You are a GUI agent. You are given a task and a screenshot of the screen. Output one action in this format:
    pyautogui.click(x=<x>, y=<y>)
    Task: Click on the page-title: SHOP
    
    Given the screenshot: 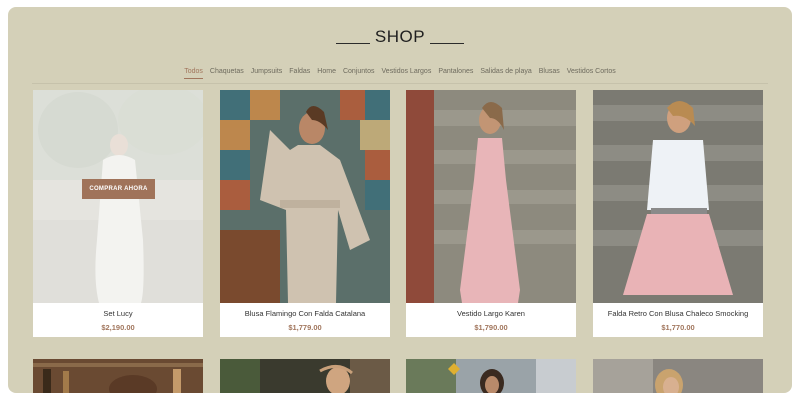 What is the action you would take?
    pyautogui.click(x=400, y=36)
    